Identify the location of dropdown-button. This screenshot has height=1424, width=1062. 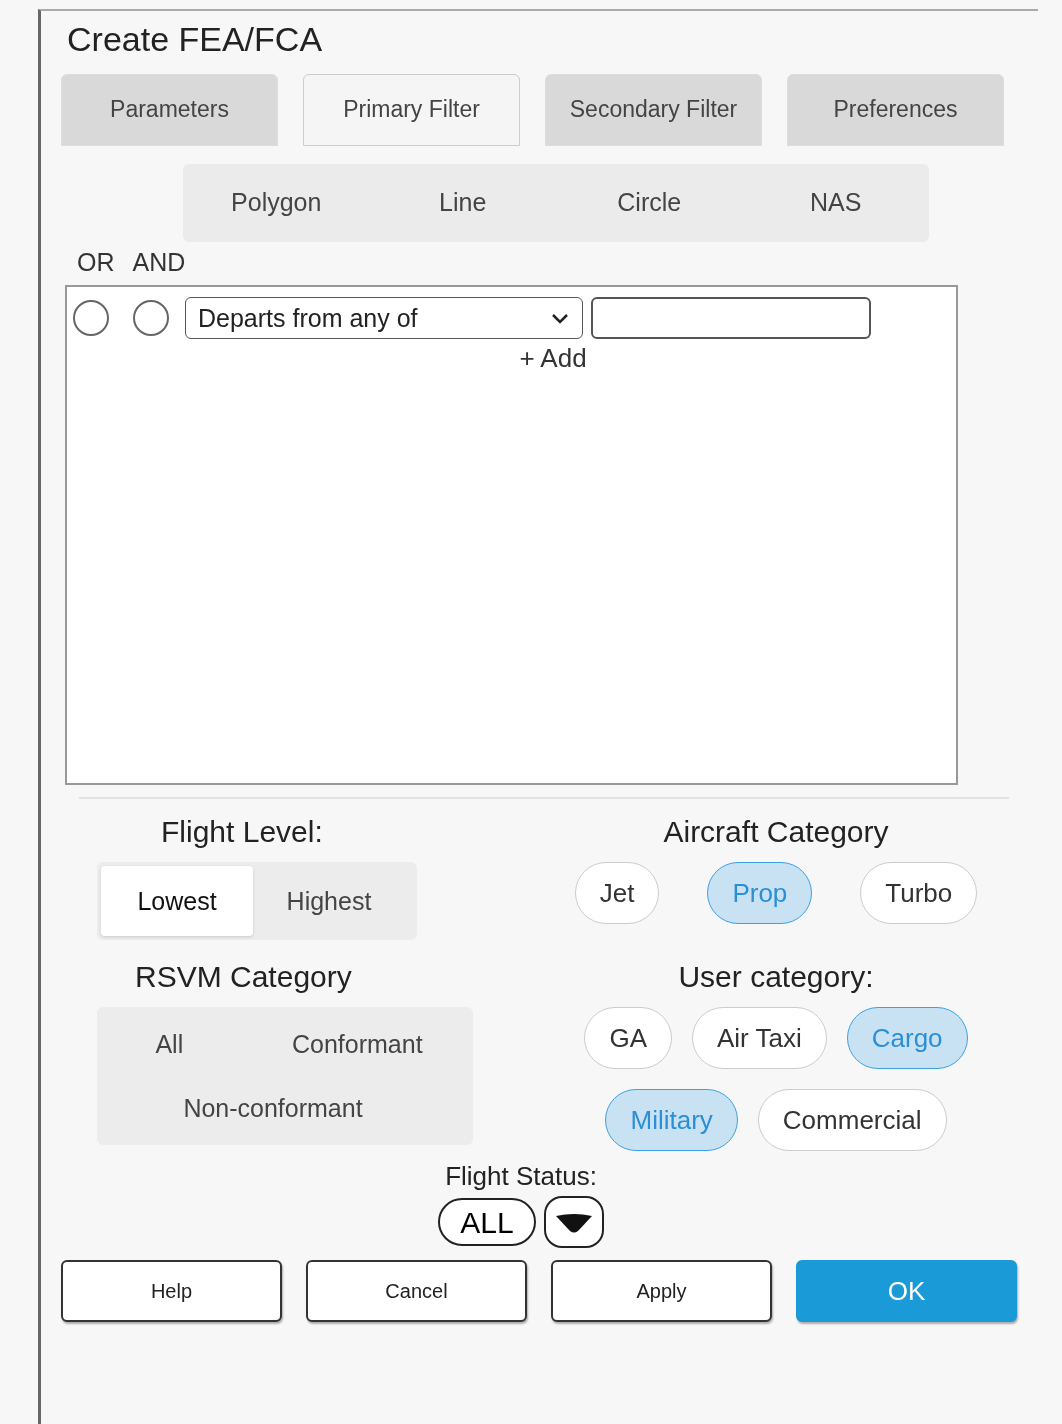
(573, 1222).